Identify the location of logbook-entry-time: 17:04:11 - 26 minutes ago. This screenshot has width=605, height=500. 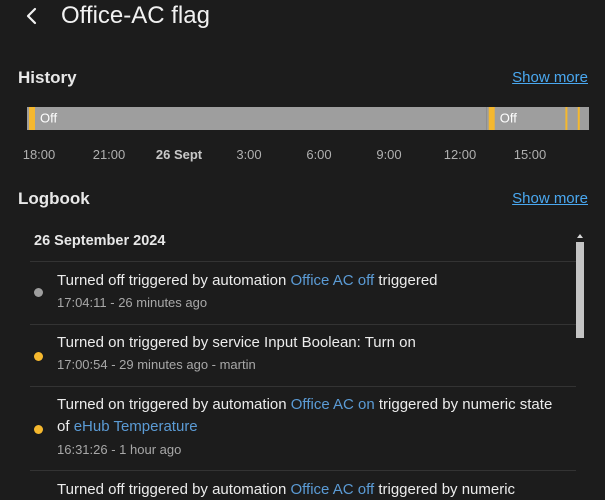
(132, 302).